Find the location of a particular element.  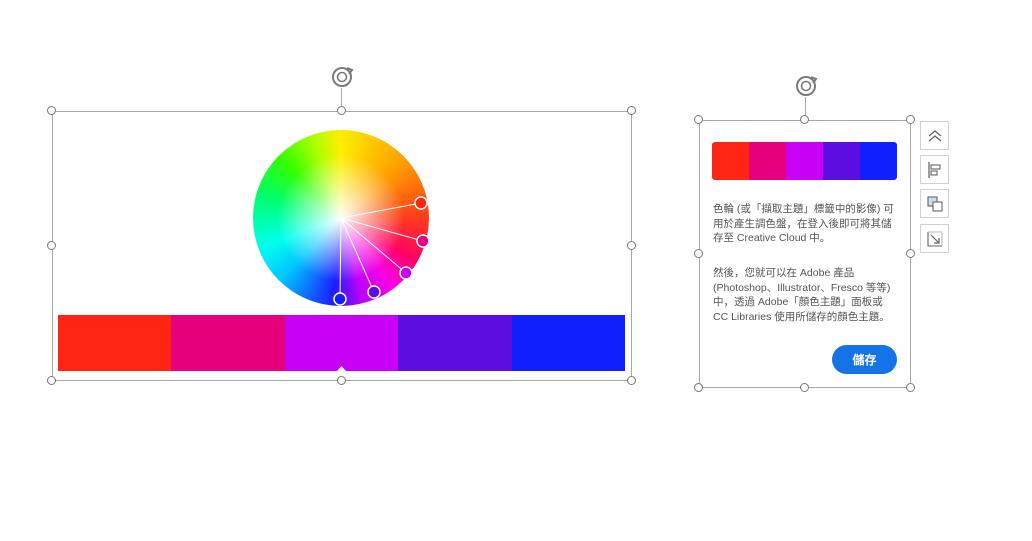

arrange-icon is located at coordinates (935, 204).